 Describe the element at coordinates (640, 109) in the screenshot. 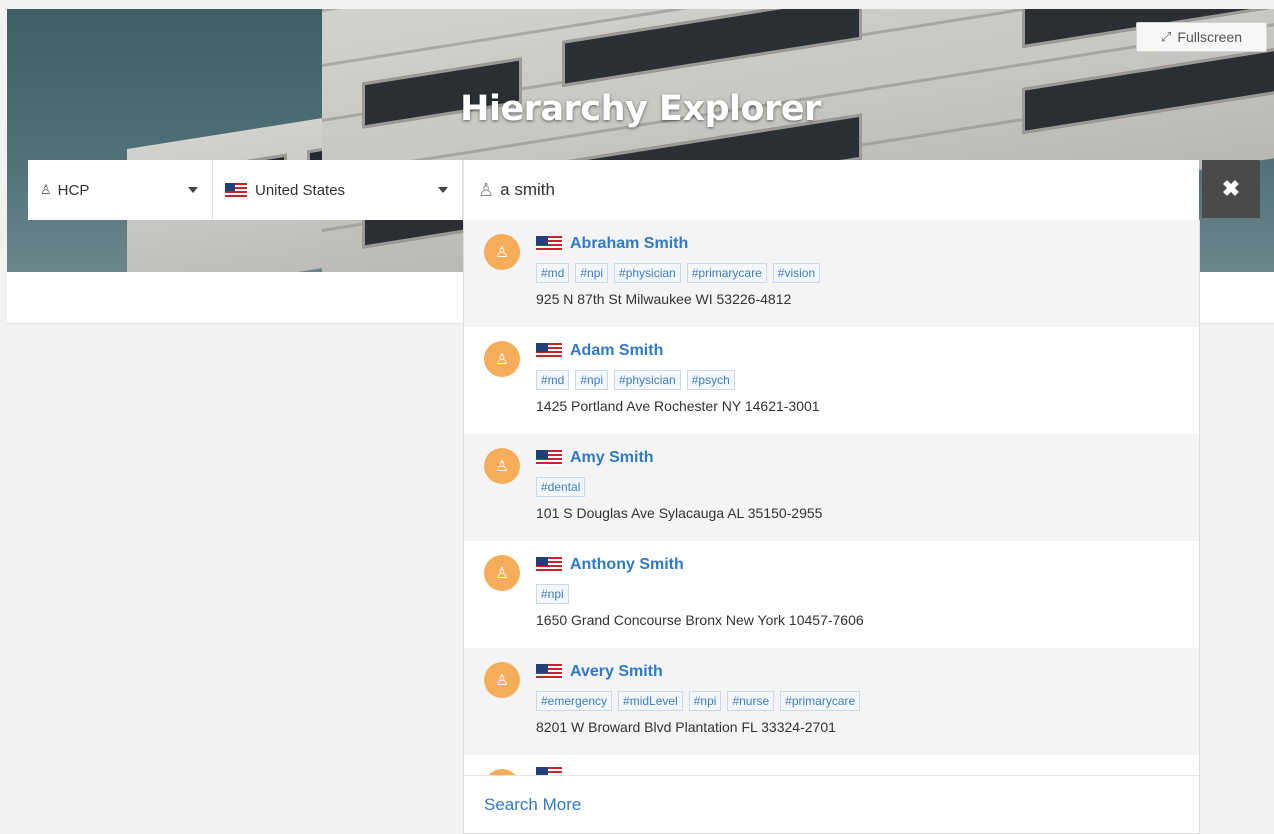

I see `page-title: Hierarchy Explorer` at that location.